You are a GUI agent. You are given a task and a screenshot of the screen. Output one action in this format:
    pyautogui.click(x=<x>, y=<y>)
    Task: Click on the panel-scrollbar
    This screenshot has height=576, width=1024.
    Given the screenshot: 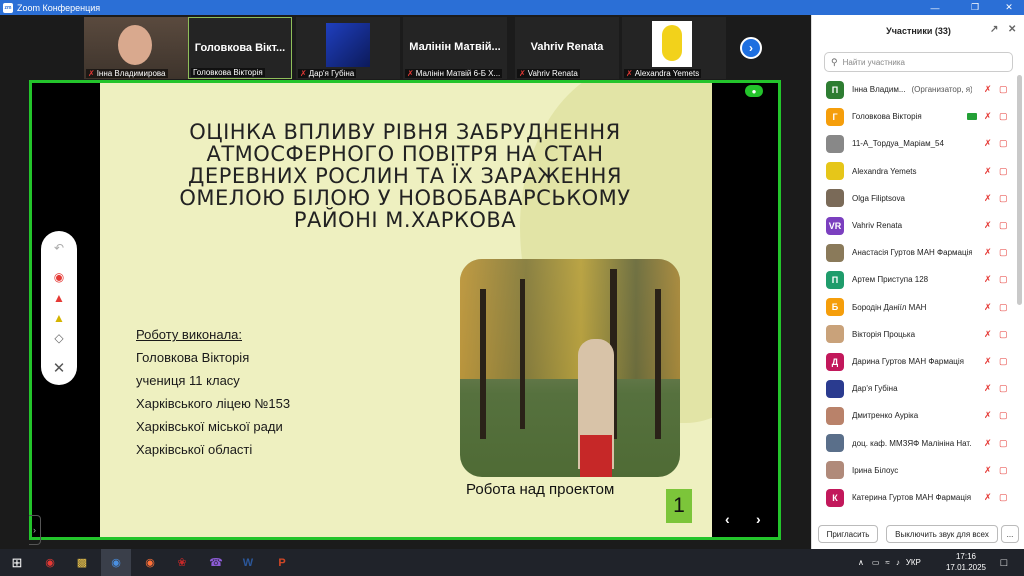 What is the action you would take?
    pyautogui.click(x=1019, y=190)
    